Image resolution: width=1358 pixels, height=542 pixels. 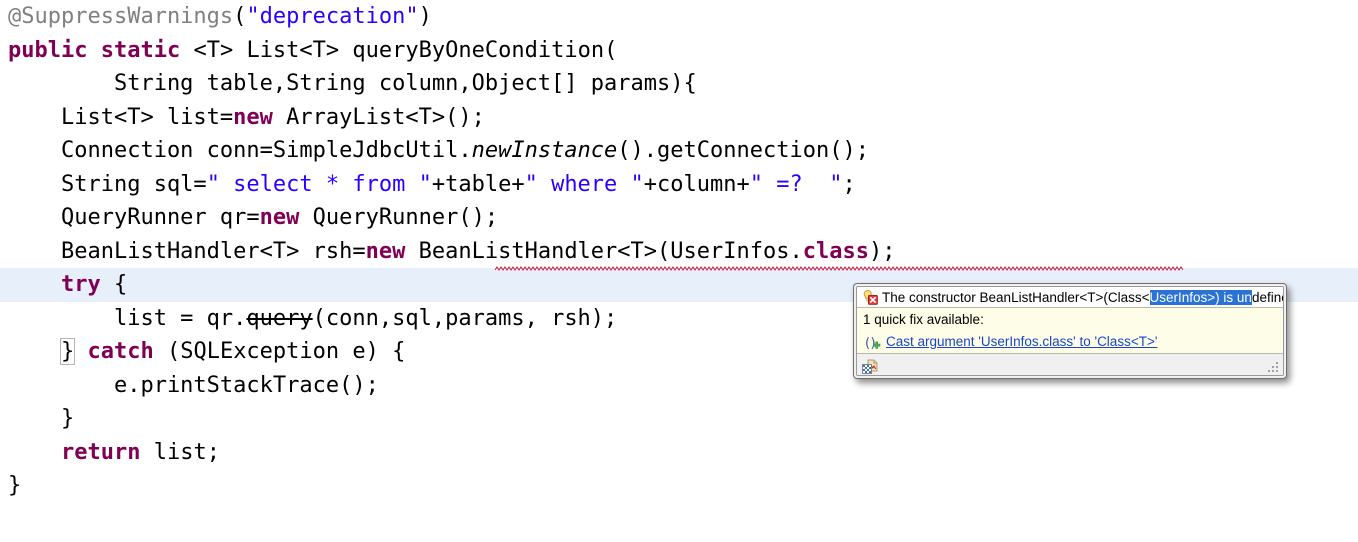 What do you see at coordinates (253, 117) in the screenshot?
I see `line-list-decl-token-1: new` at bounding box center [253, 117].